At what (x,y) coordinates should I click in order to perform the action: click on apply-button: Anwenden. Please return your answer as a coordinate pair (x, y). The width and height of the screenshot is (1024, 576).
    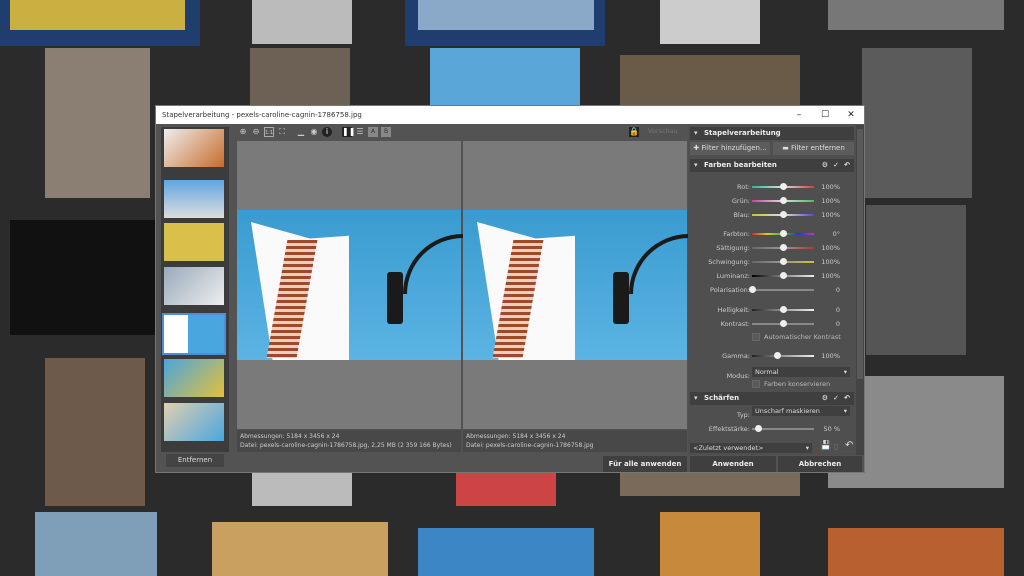
    Looking at the image, I should click on (733, 464).